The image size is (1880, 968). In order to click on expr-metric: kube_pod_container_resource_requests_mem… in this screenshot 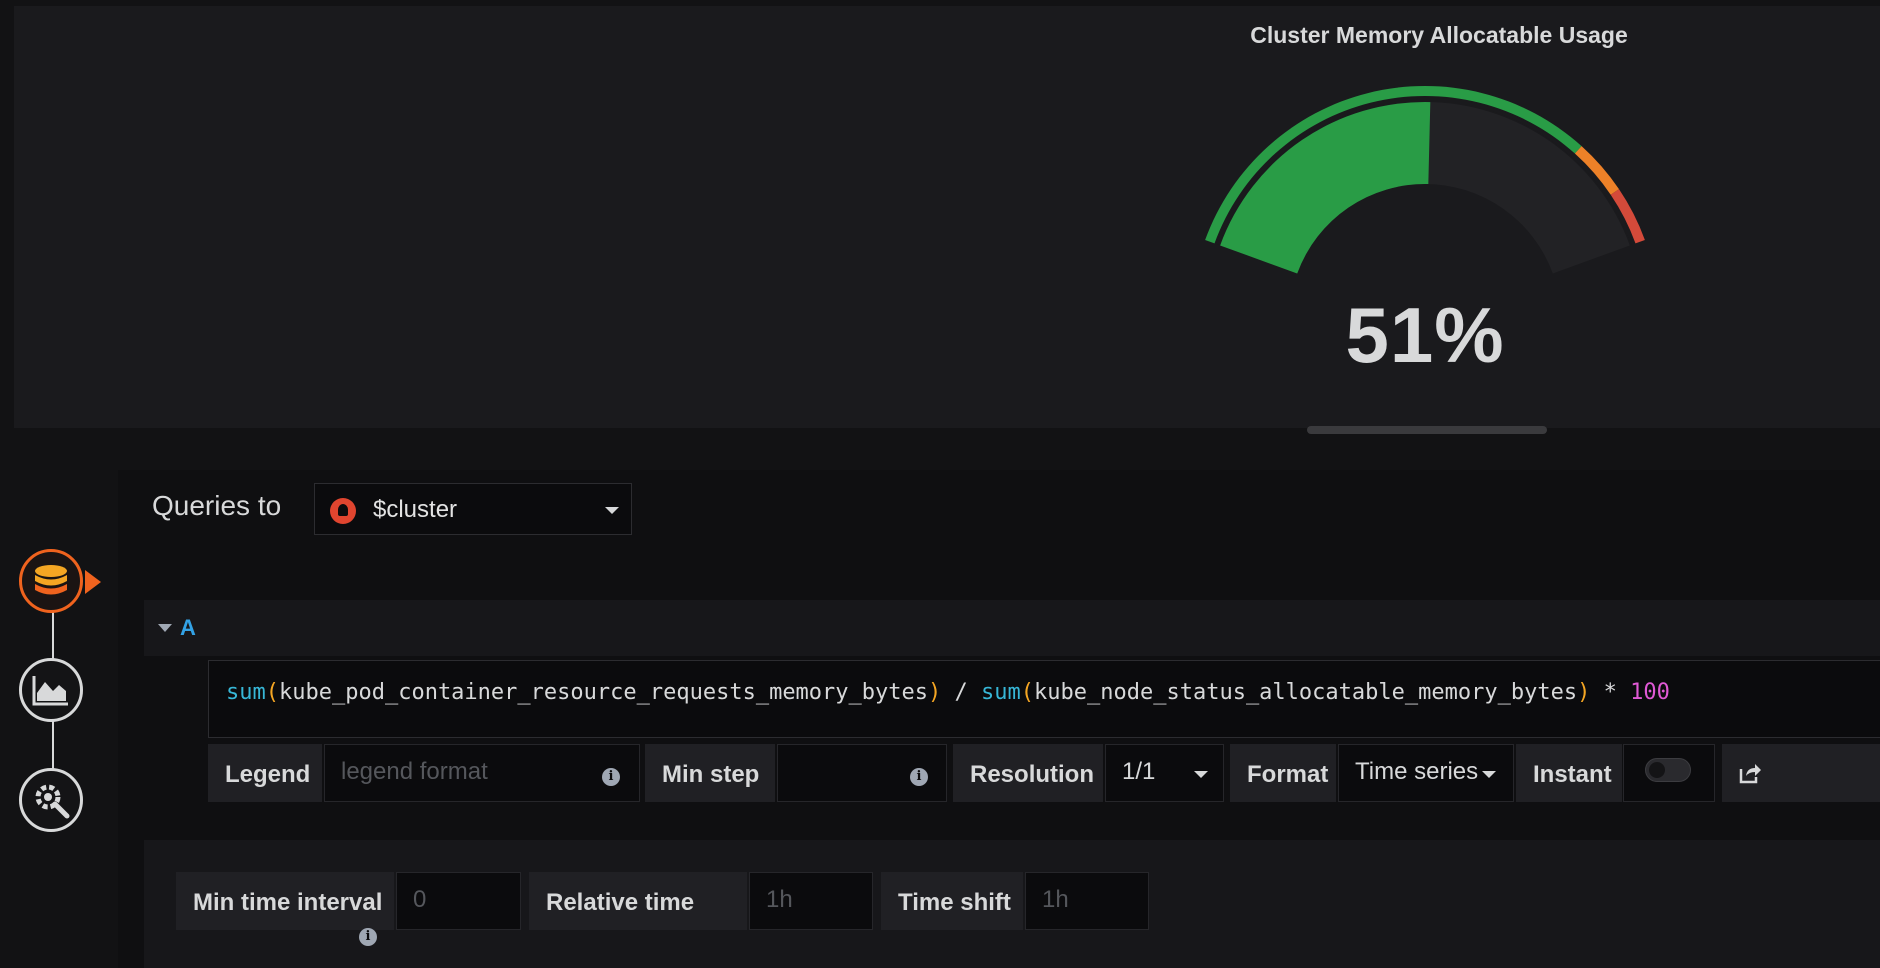, I will do `click(604, 692)`.